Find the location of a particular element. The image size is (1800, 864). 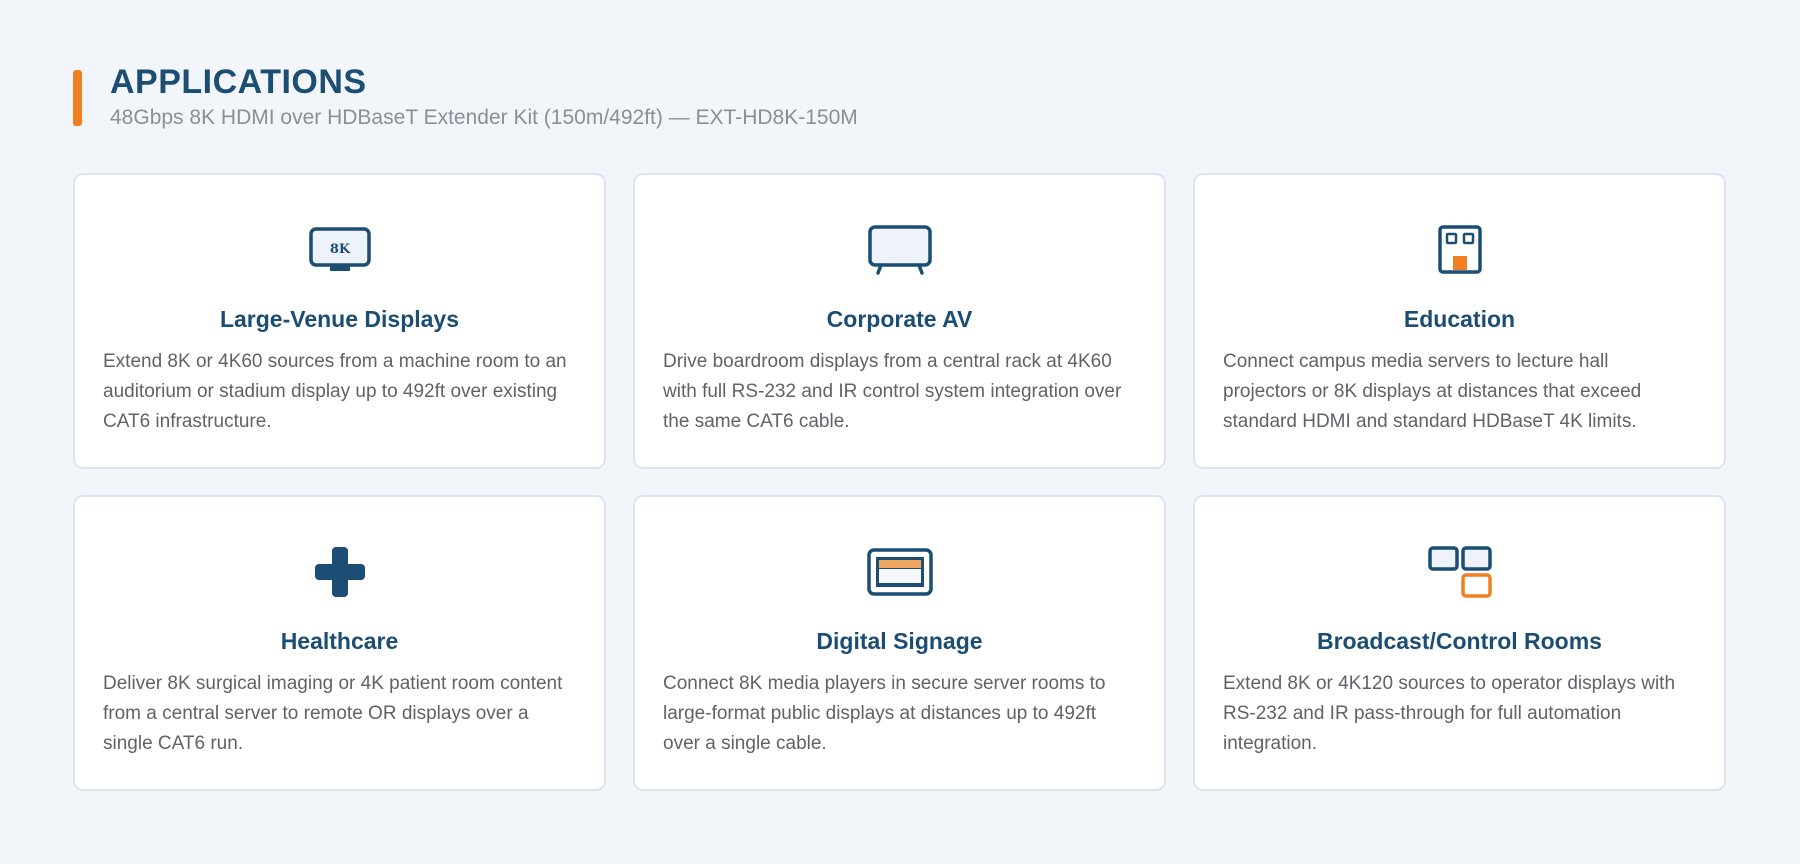

card-title: Education is located at coordinates (1459, 319).